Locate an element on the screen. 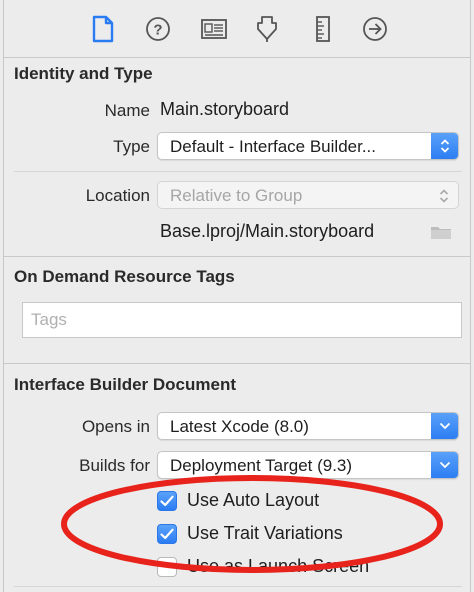 This screenshot has height=592, width=474. use-as-launch-screen-checkbox: Use as Launch Screen is located at coordinates (263, 566).